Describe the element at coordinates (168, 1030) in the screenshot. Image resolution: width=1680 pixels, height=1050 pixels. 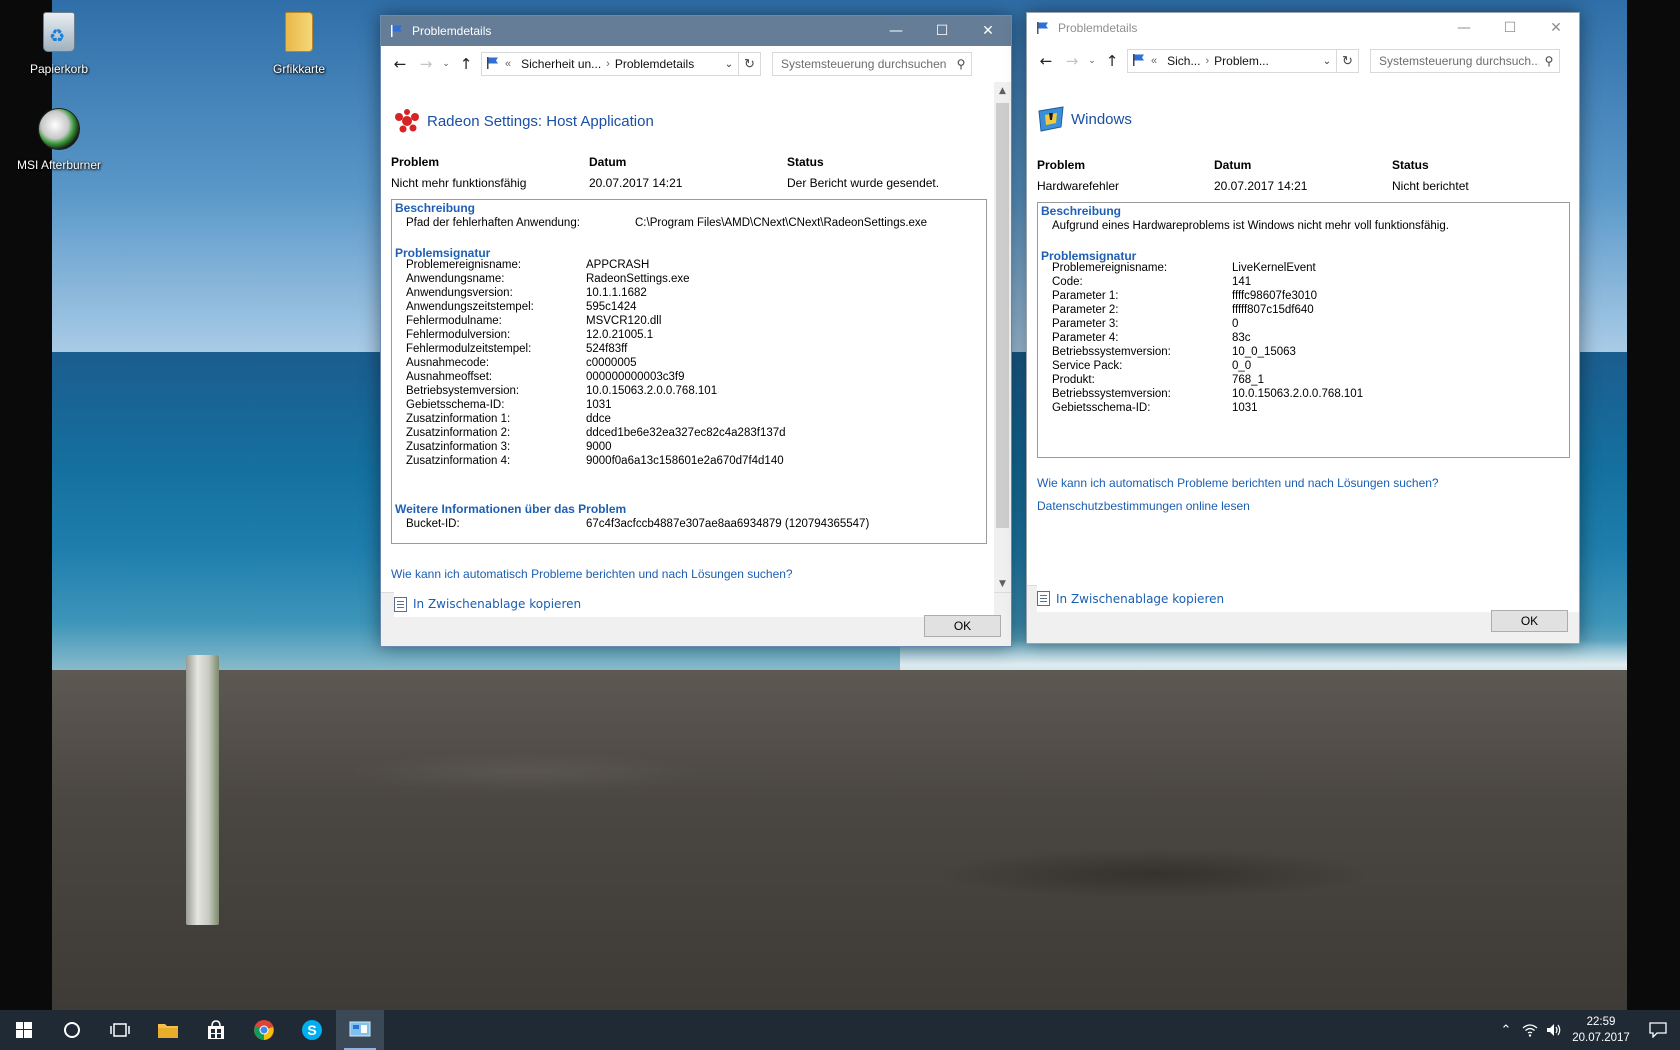
I see `file-explorer-button` at that location.